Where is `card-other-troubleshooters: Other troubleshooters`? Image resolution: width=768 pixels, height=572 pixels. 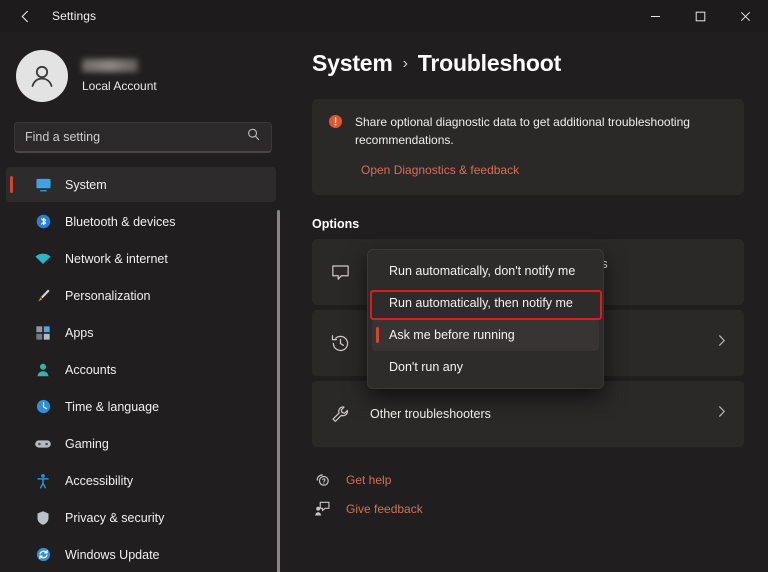 card-other-troubleshooters: Other troubleshooters is located at coordinates (528, 414).